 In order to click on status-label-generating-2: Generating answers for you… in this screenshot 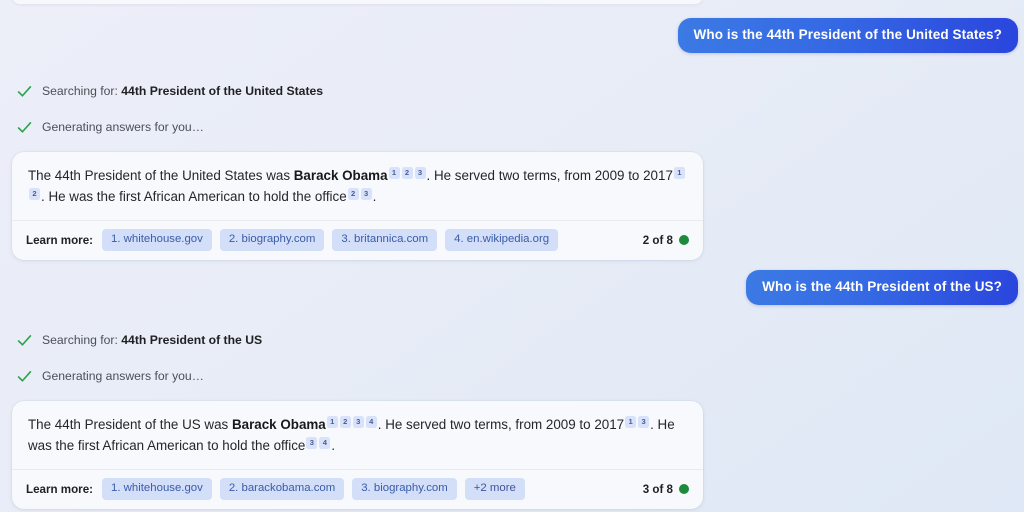, I will do `click(123, 375)`.